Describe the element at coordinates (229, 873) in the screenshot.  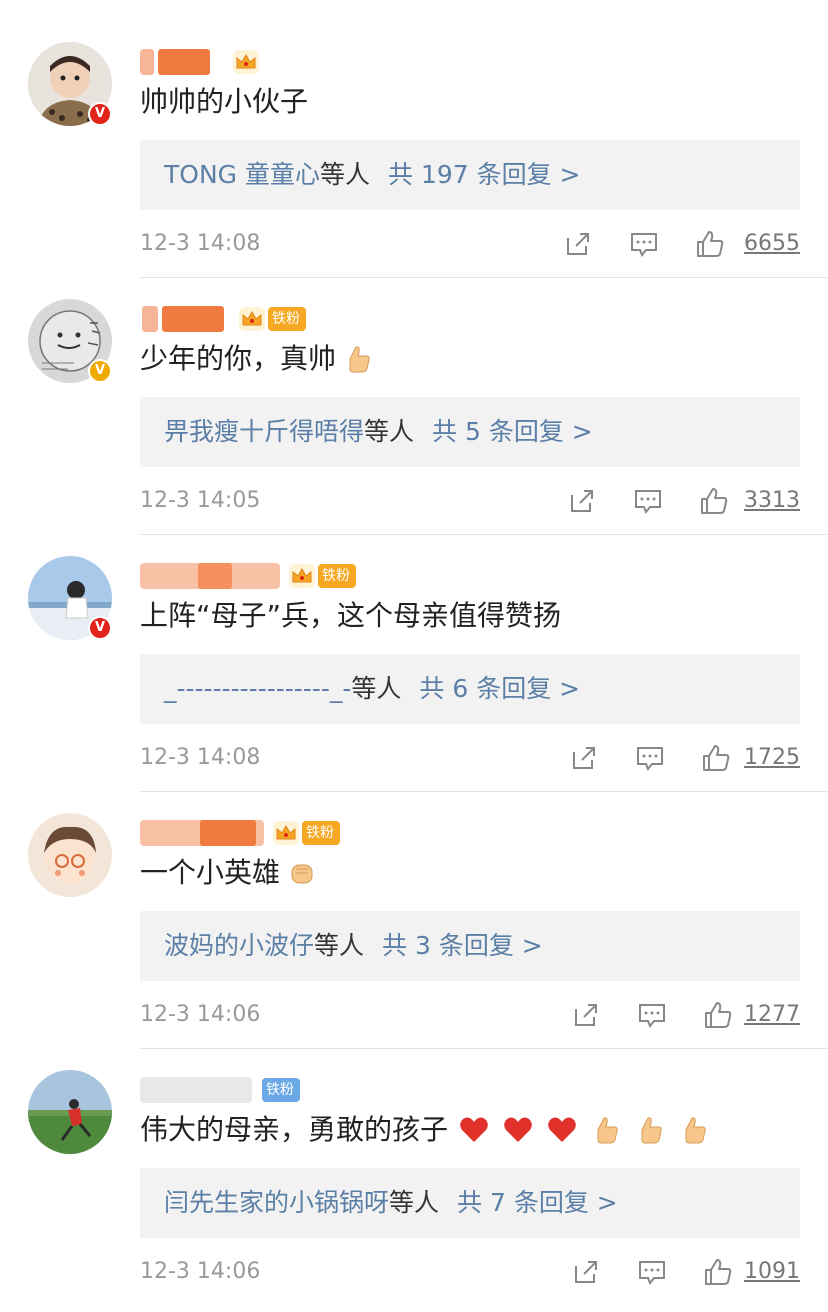
I see `comment-text: 一个小英雄` at that location.